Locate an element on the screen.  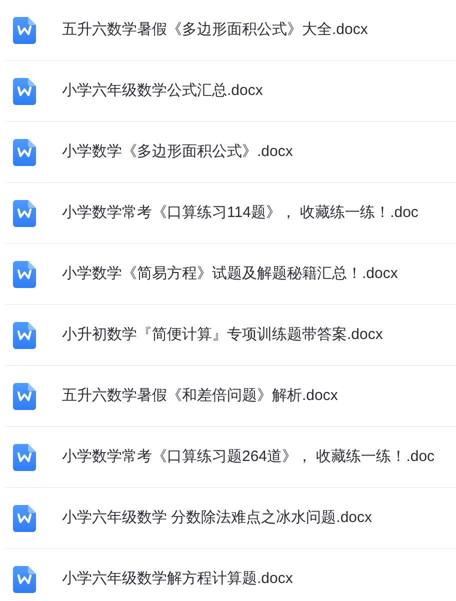
file-name: 小学数学《多边形面积公式》.docx is located at coordinates (177, 152).